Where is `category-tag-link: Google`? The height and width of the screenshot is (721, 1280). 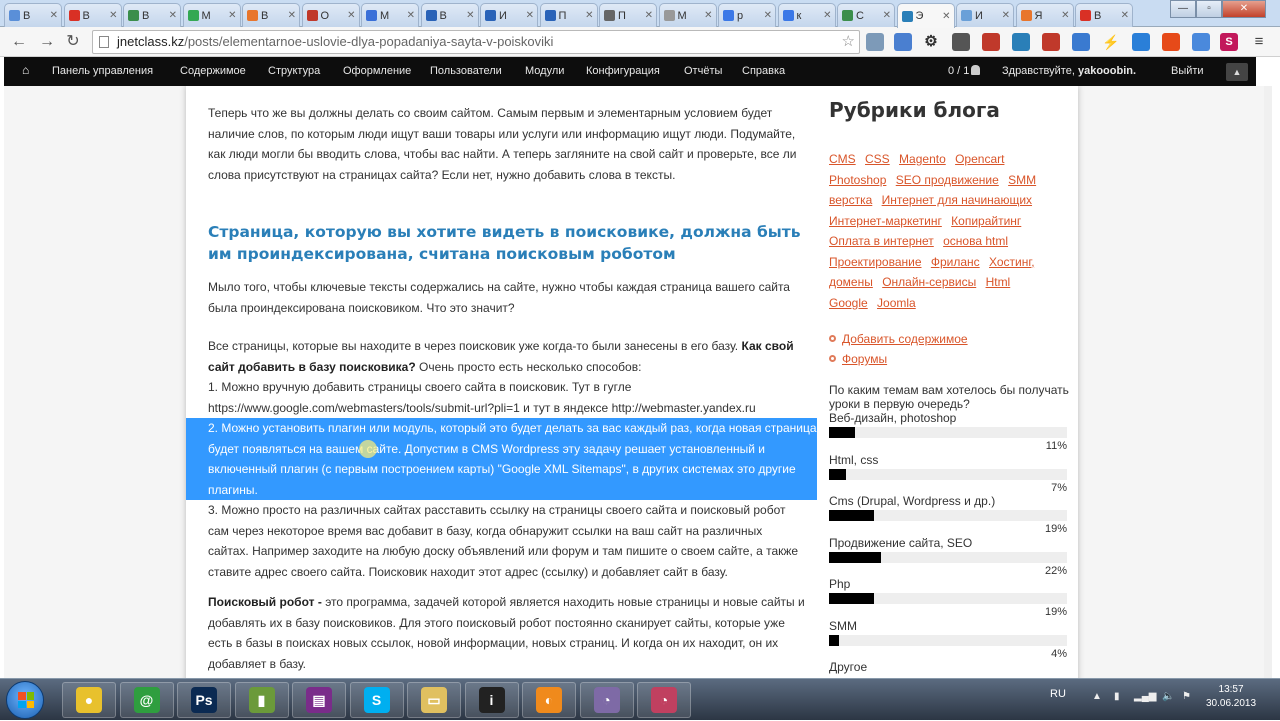 category-tag-link: Google is located at coordinates (848, 303).